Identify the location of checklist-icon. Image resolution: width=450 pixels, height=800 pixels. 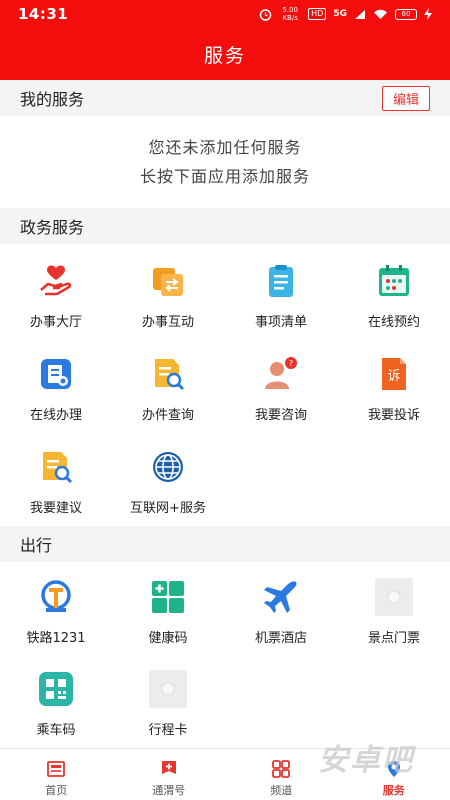
(281, 281).